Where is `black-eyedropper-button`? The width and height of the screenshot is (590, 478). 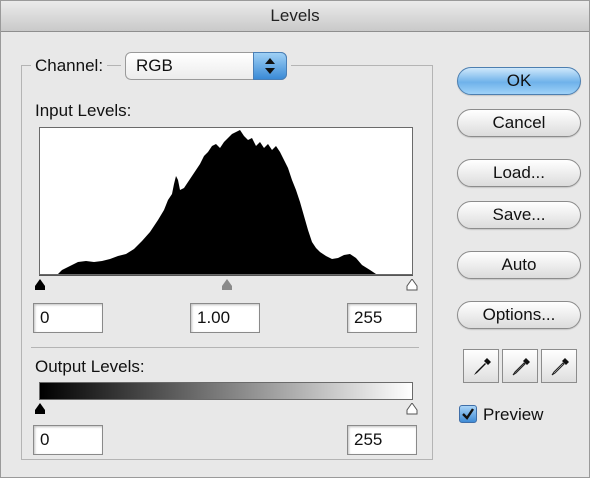
black-eyedropper-button is located at coordinates (481, 366).